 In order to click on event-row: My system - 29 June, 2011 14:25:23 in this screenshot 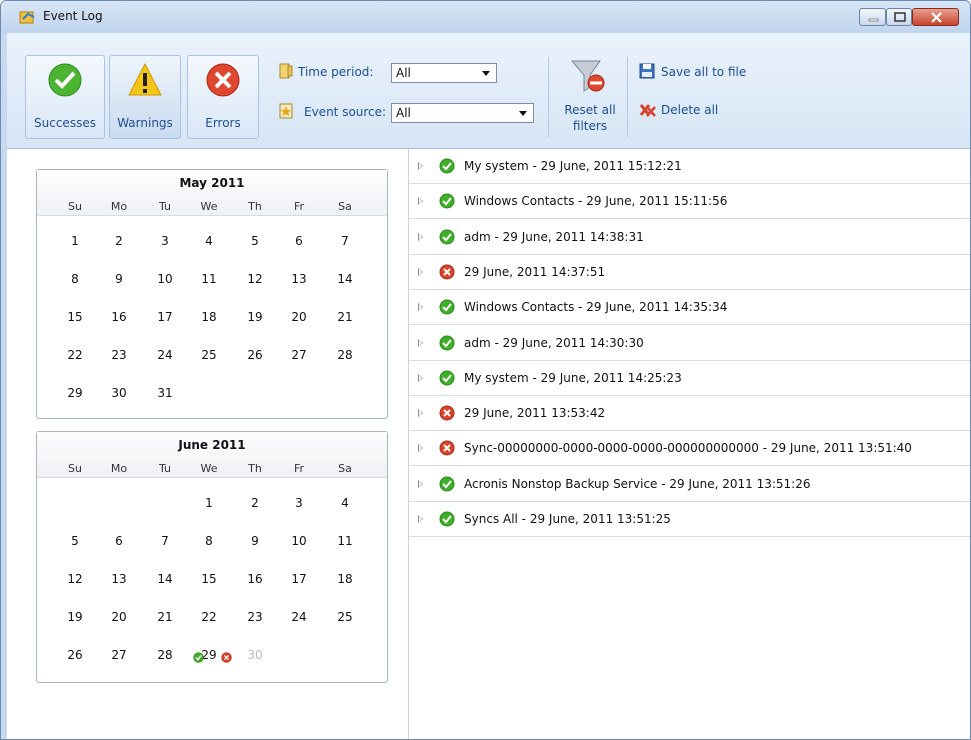, I will do `click(689, 378)`.